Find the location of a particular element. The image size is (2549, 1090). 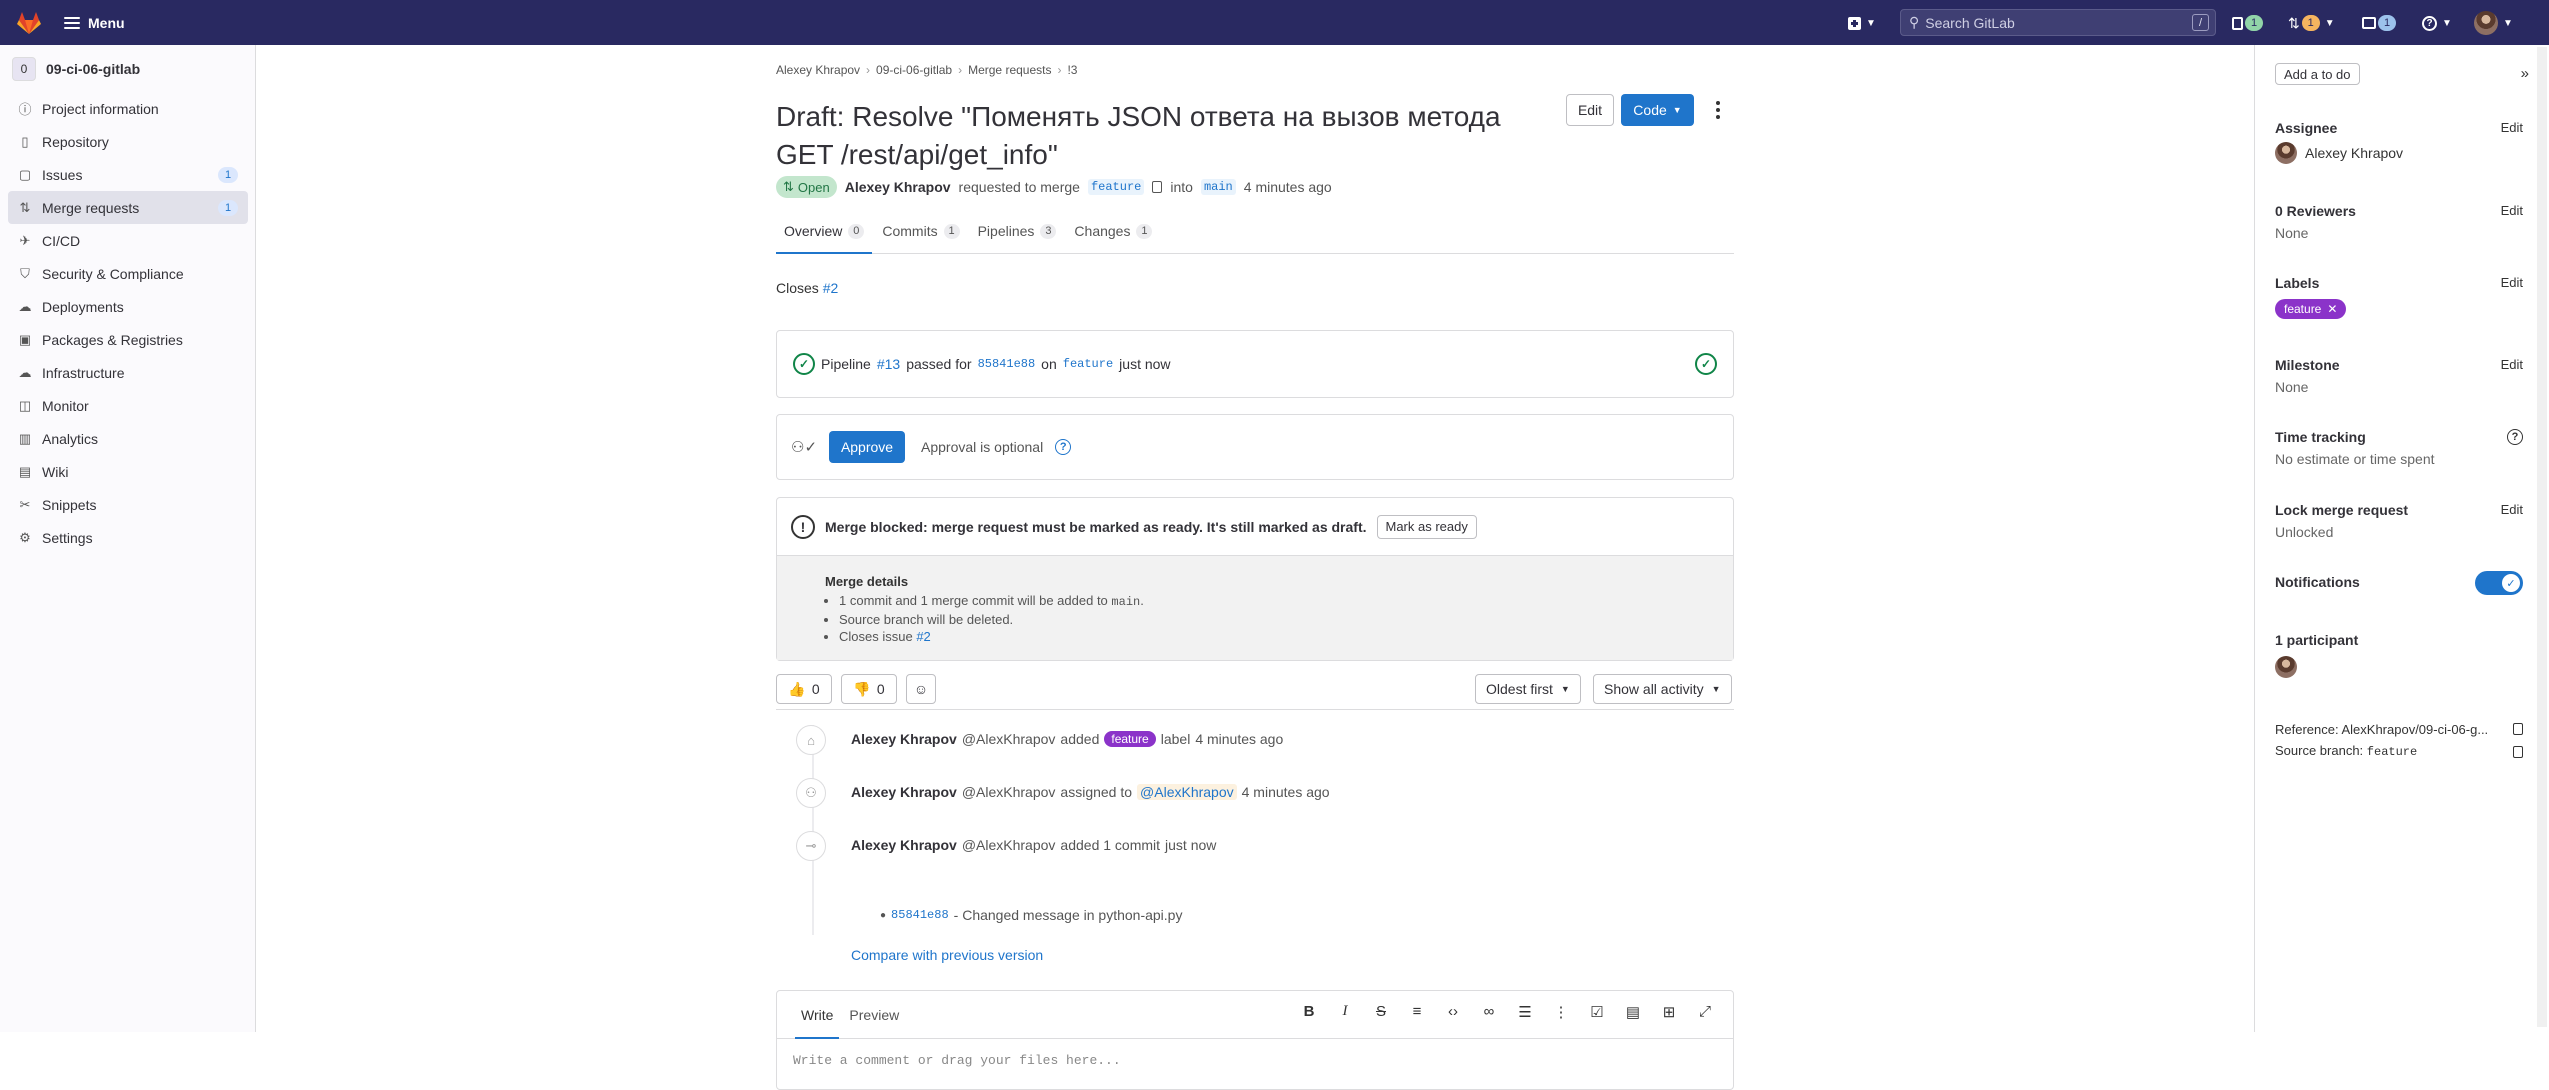

tab-write: Write is located at coordinates (817, 1015).